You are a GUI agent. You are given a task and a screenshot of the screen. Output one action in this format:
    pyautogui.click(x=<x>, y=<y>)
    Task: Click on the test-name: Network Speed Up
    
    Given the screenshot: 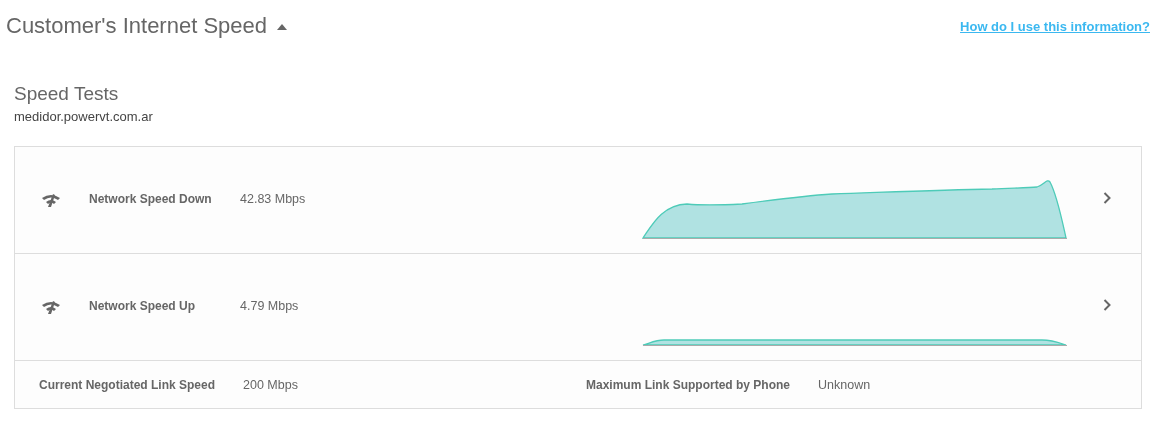 What is the action you would take?
    pyautogui.click(x=143, y=306)
    